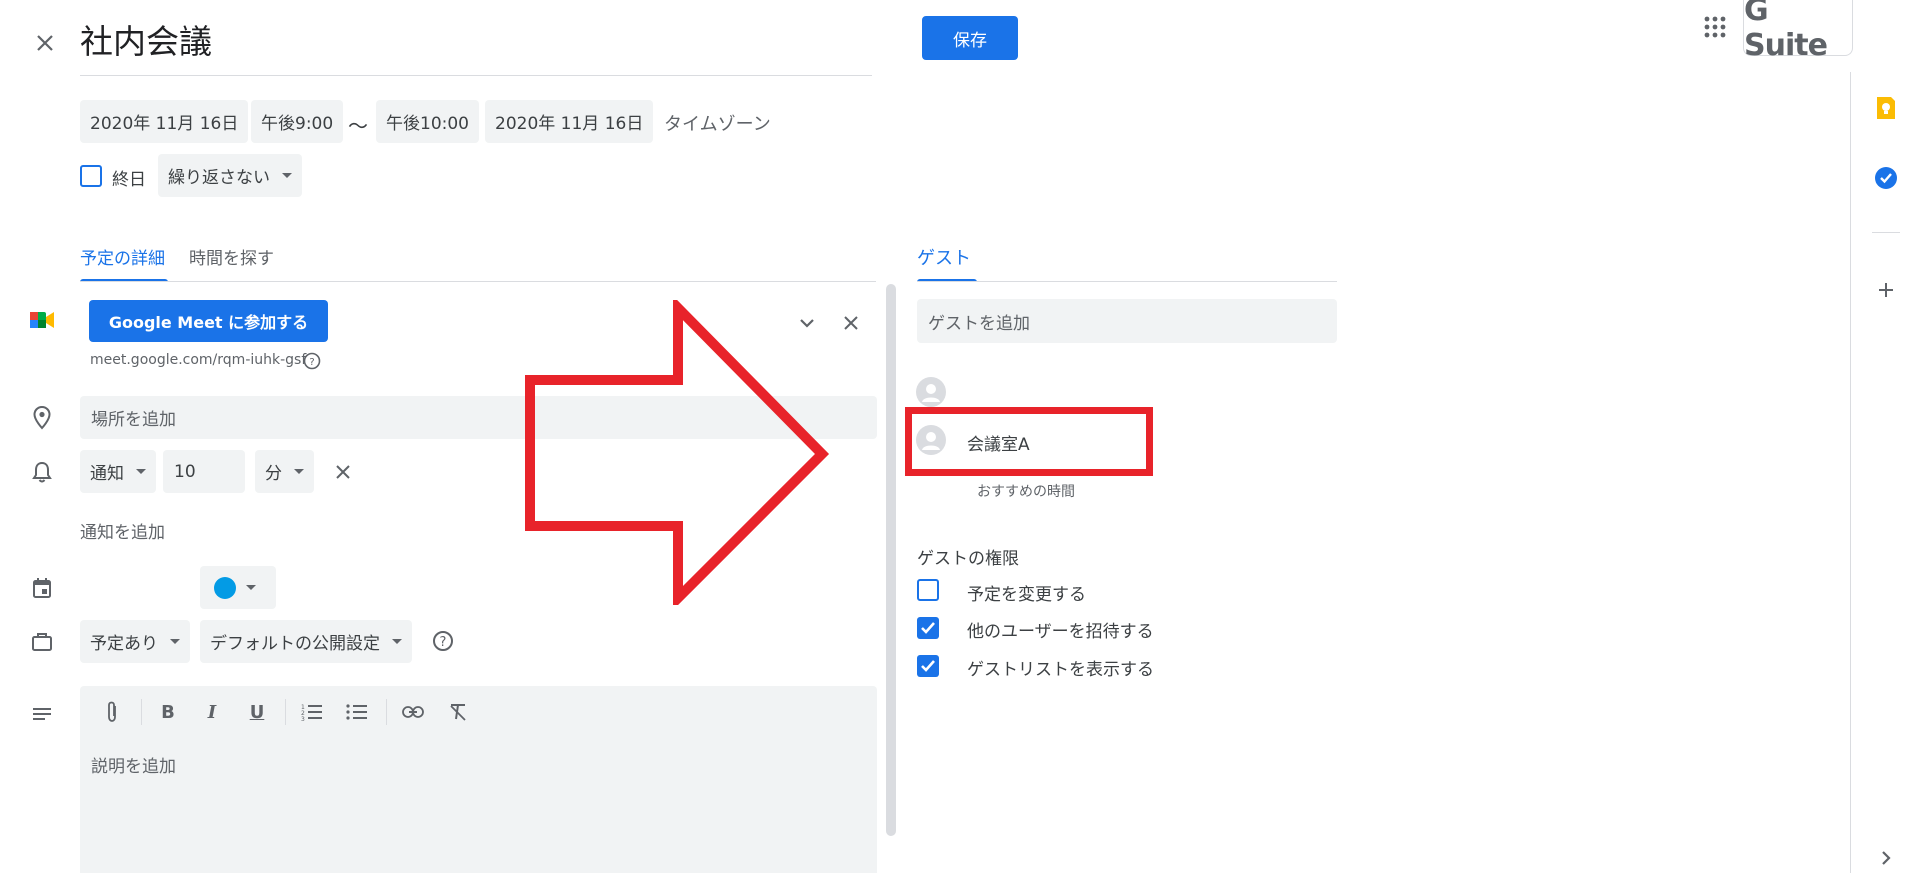 This screenshot has height=873, width=1920. Describe the element at coordinates (1886, 290) in the screenshot. I see `add-addon-plus-icon` at that location.